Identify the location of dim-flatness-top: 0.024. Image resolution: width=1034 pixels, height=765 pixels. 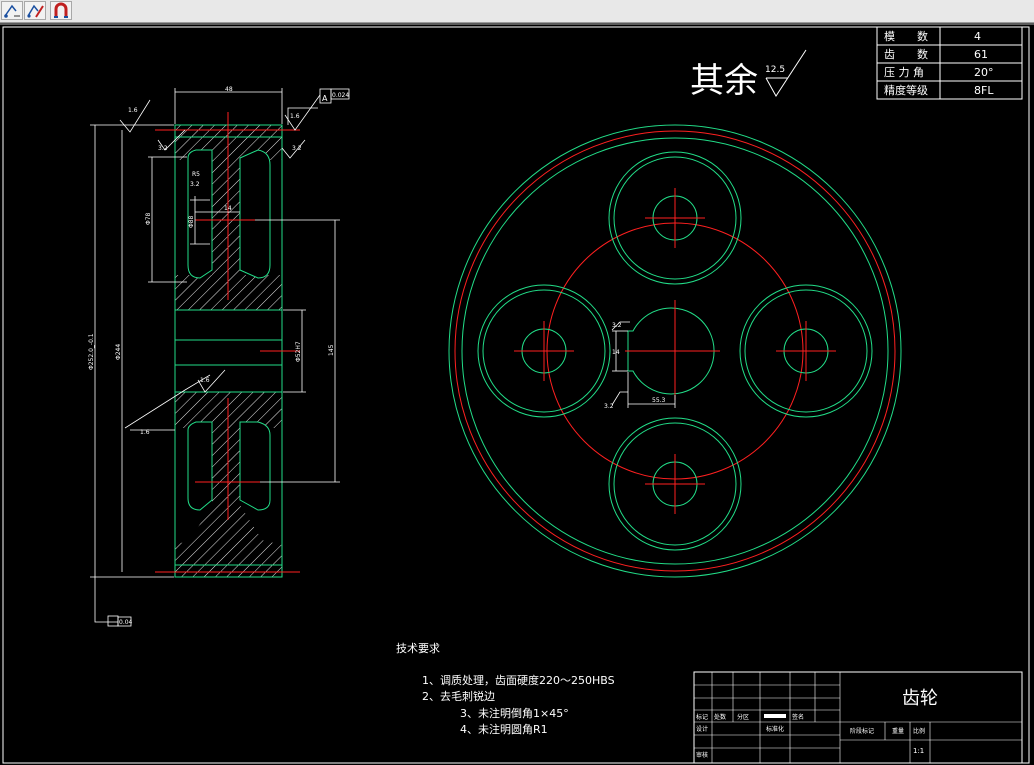
(340, 95).